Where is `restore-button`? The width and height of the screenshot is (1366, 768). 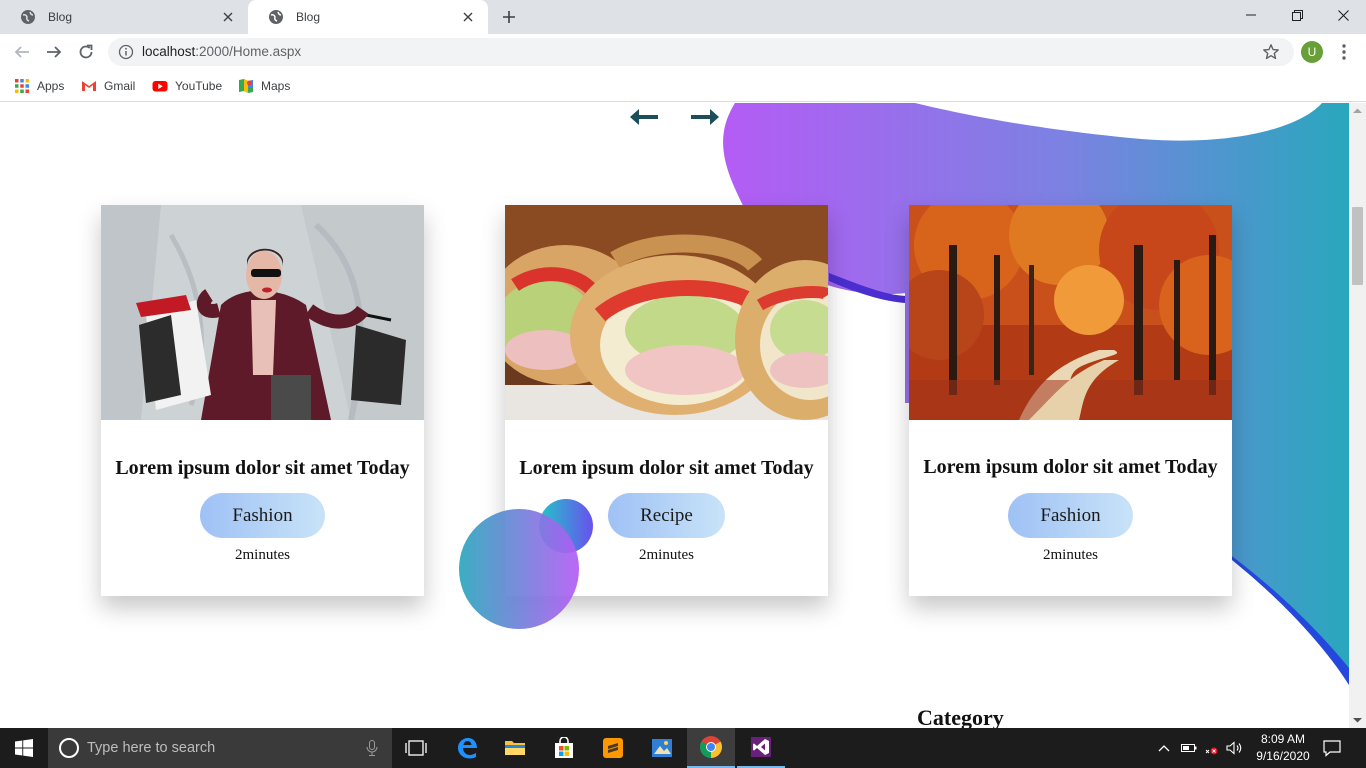
restore-button is located at coordinates (1297, 15).